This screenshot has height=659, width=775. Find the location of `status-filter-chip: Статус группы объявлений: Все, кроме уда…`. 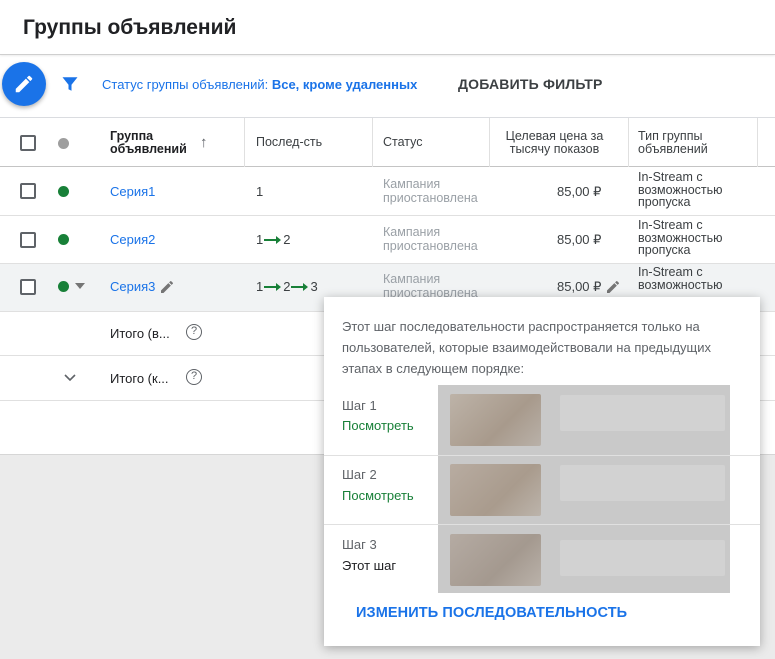

status-filter-chip: Статус группы объявлений: Все, кроме уда… is located at coordinates (259, 84).